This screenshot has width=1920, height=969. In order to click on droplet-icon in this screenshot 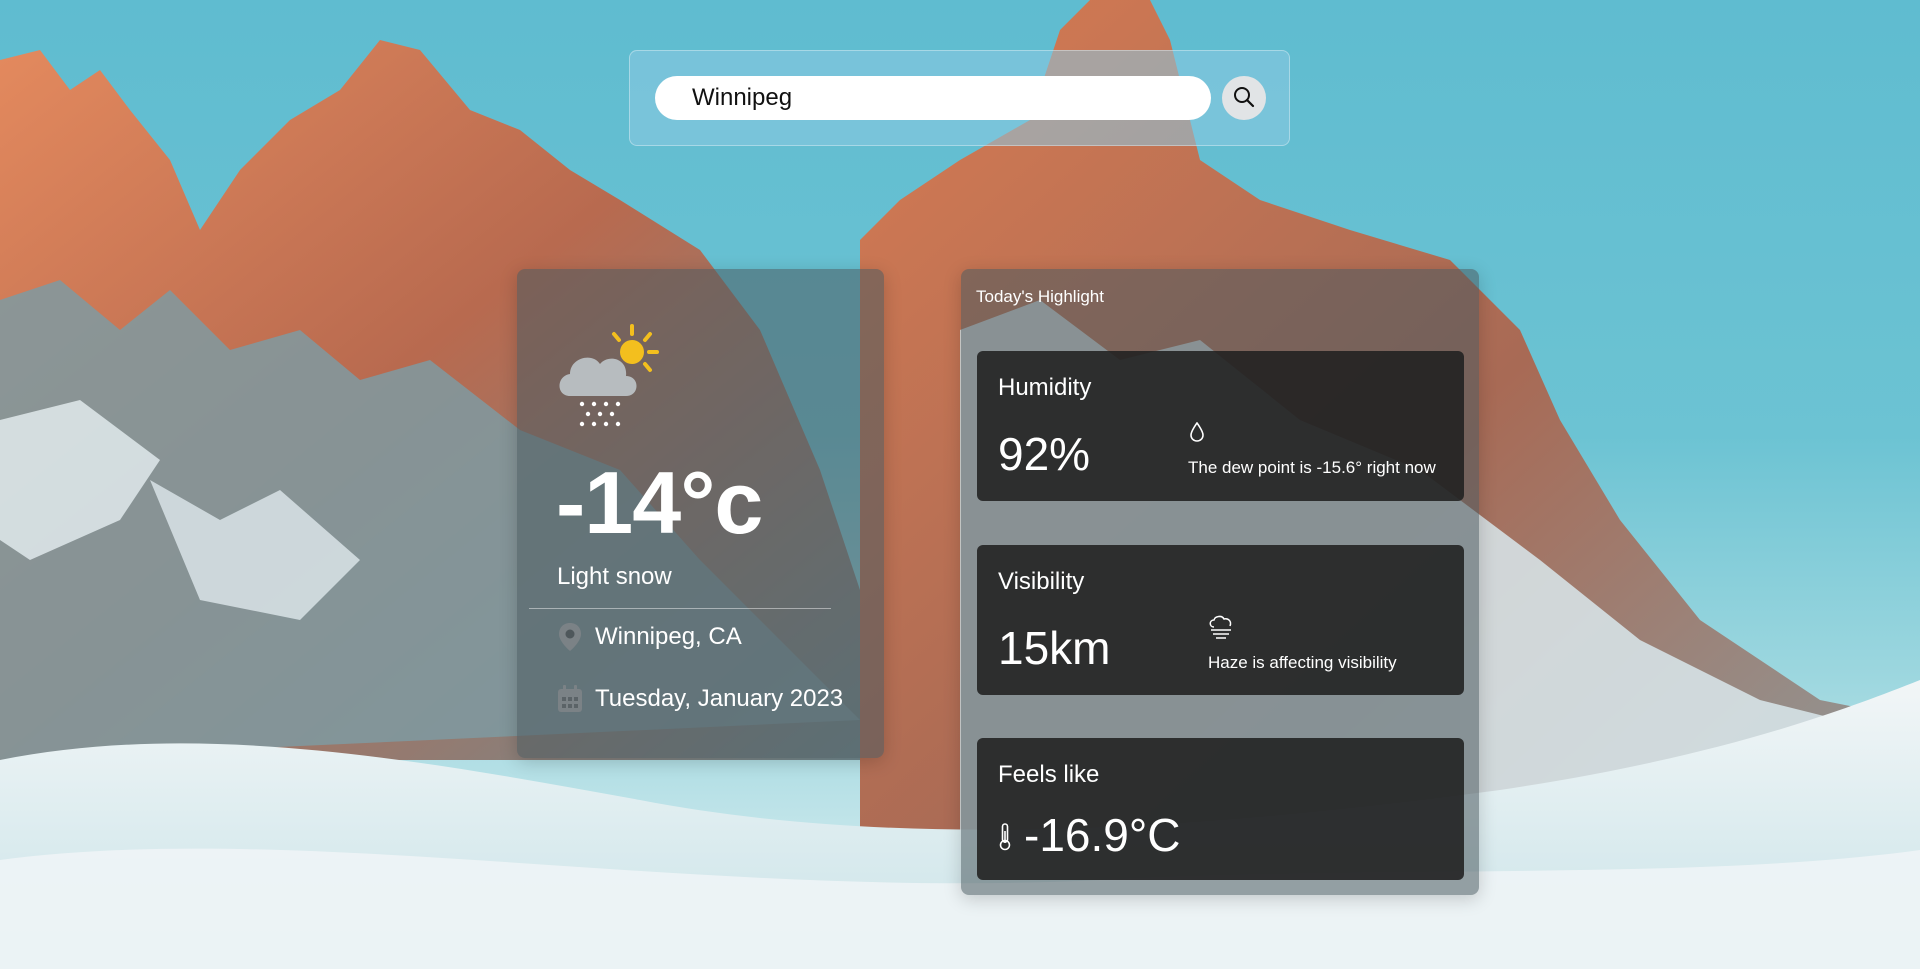, I will do `click(1197, 434)`.